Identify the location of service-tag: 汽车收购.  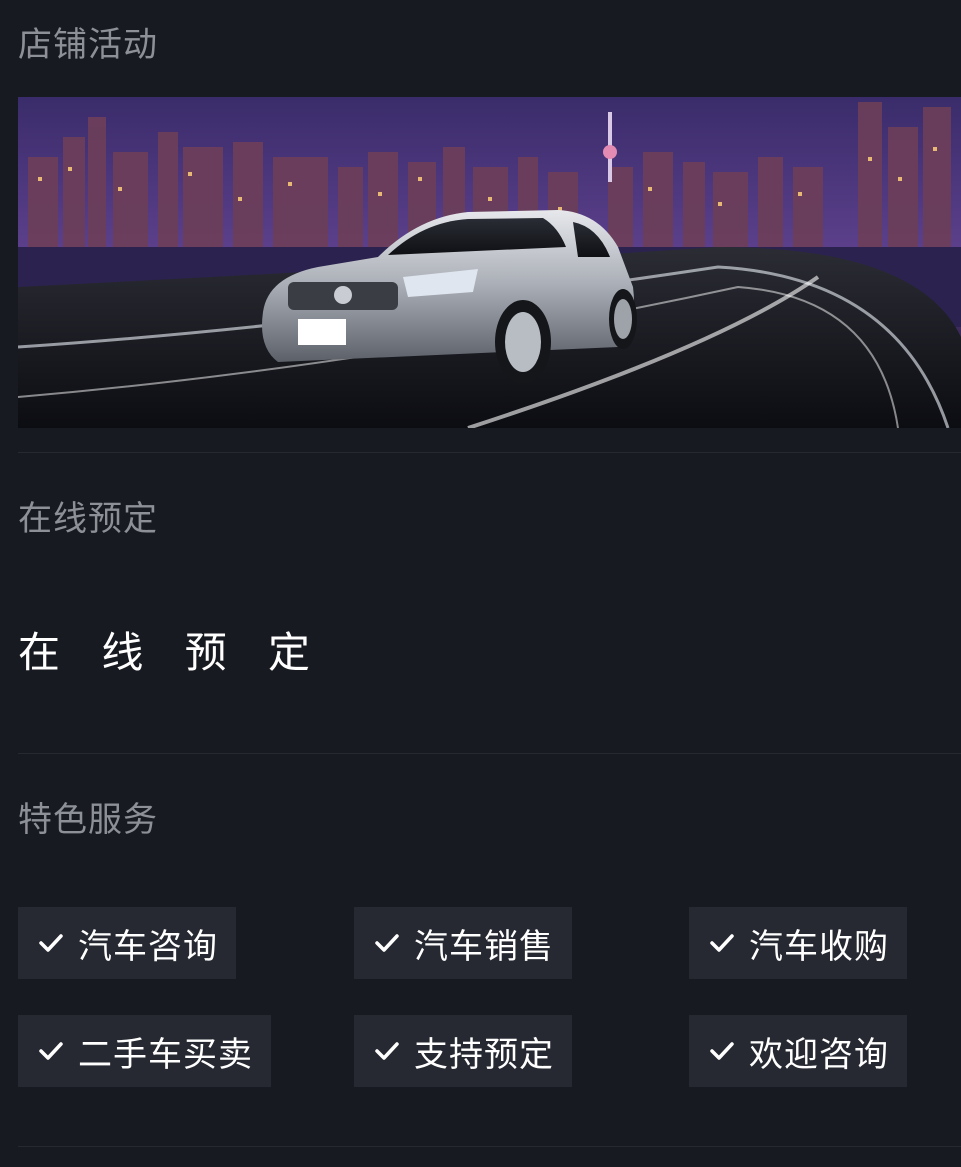
(798, 943).